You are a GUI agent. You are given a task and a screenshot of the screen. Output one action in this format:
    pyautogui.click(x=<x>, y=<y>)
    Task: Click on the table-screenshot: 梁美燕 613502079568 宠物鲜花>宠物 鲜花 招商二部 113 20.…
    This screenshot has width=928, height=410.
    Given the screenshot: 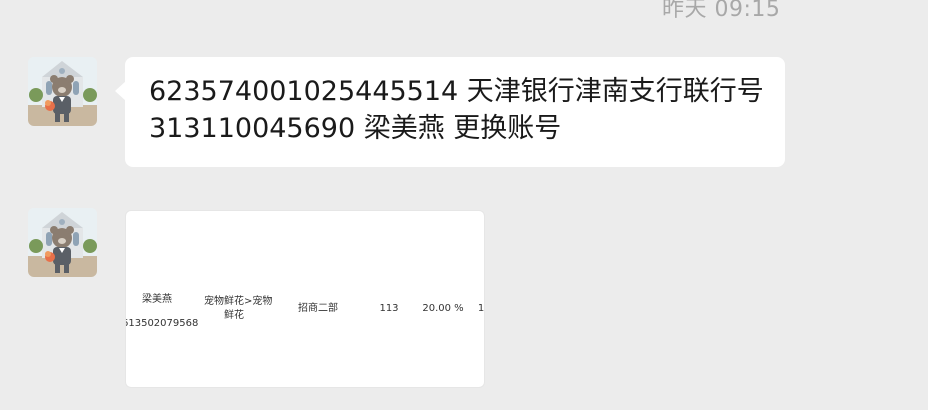 What is the action you would take?
    pyautogui.click(x=305, y=313)
    